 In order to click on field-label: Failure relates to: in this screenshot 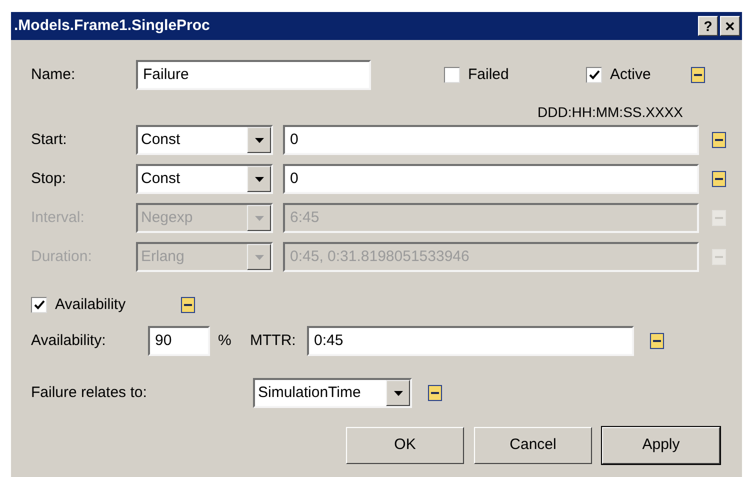, I will do `click(89, 392)`.